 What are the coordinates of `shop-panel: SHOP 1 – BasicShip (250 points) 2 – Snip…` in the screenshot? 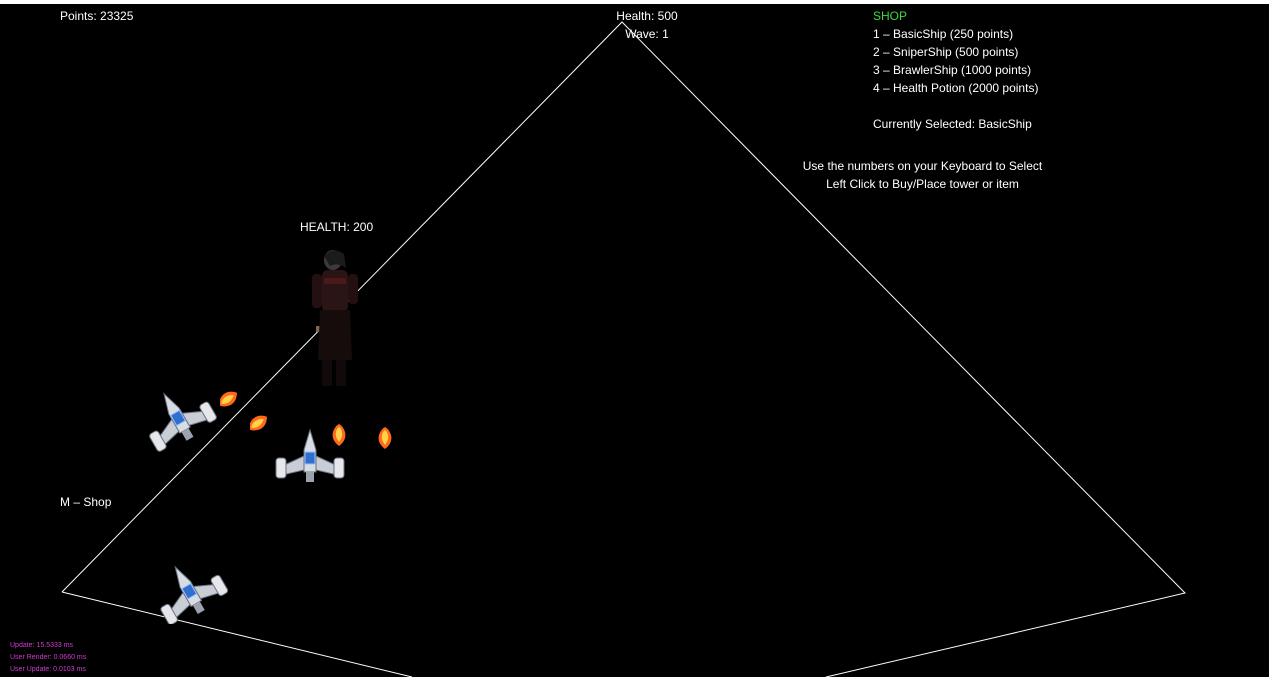 It's located at (955, 72).